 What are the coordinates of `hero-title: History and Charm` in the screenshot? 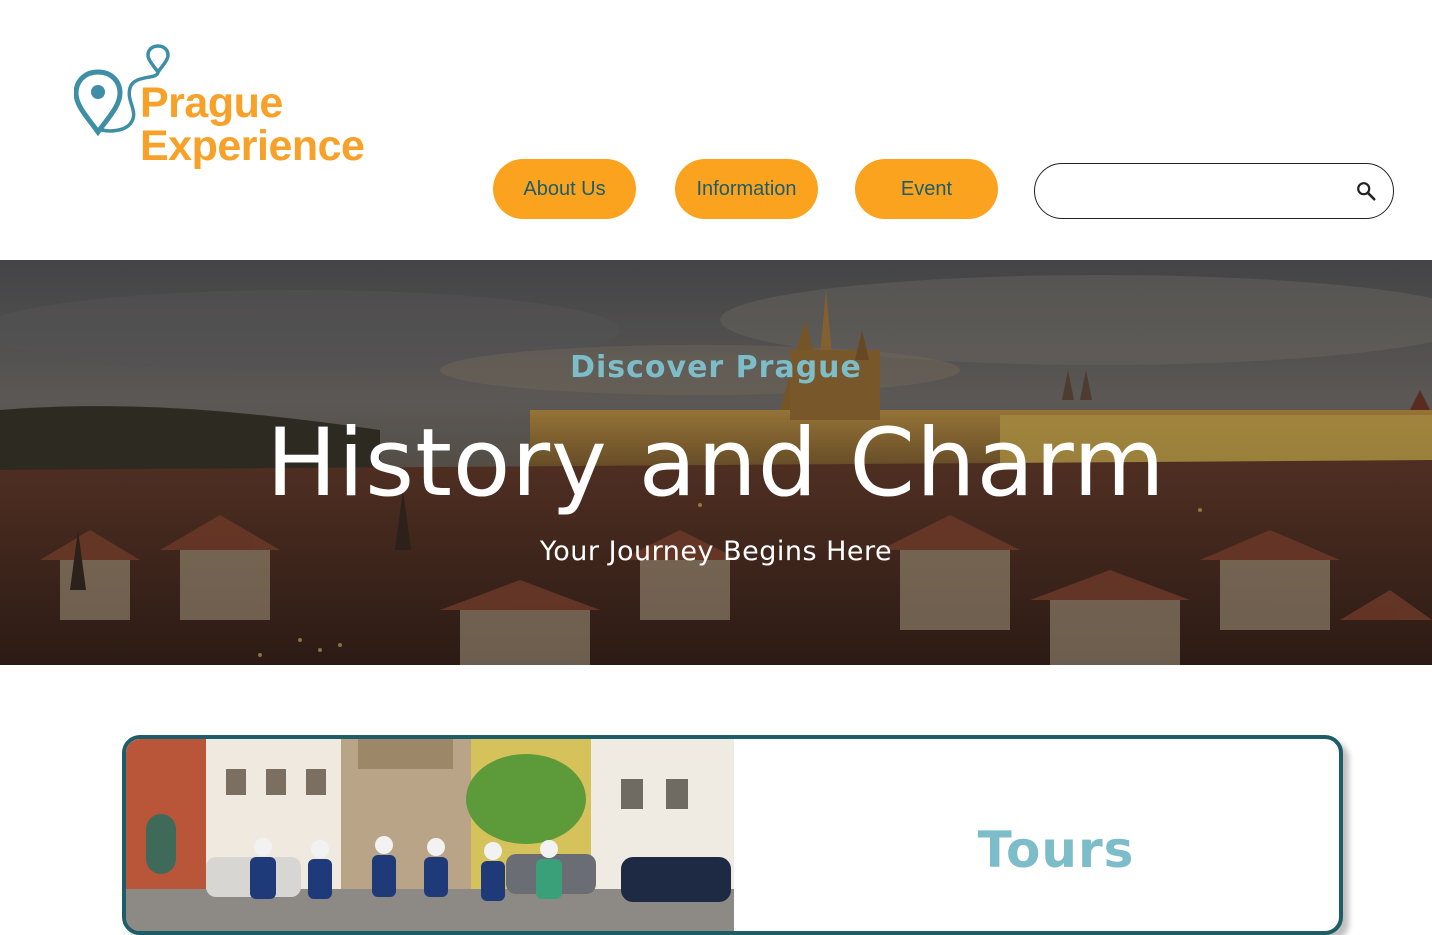 It's located at (716, 463).